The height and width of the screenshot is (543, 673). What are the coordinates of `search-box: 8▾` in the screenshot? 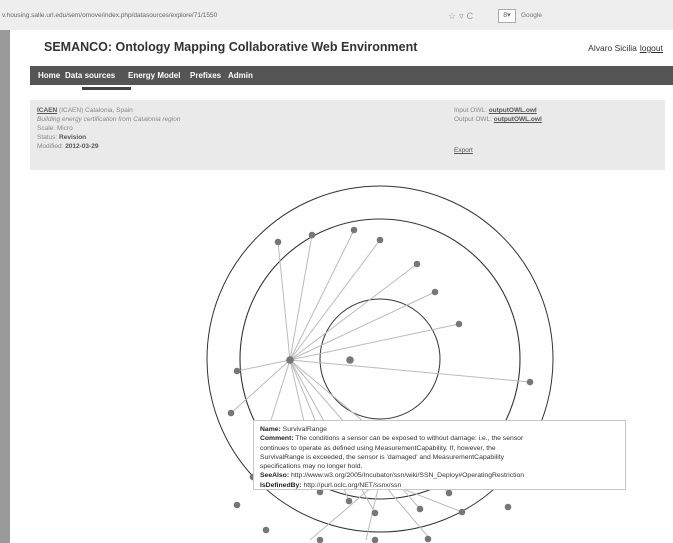 It's located at (584, 15).